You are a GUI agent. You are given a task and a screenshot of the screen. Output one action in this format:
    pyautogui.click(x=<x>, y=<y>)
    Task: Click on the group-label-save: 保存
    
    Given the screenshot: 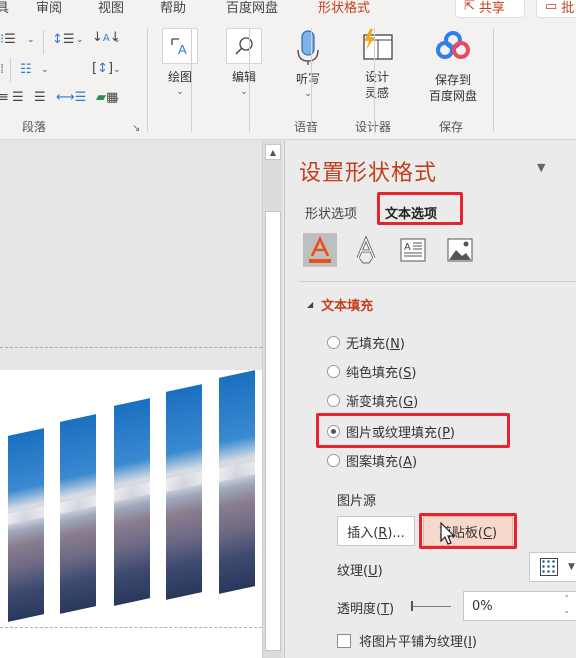 What is the action you would take?
    pyautogui.click(x=451, y=127)
    